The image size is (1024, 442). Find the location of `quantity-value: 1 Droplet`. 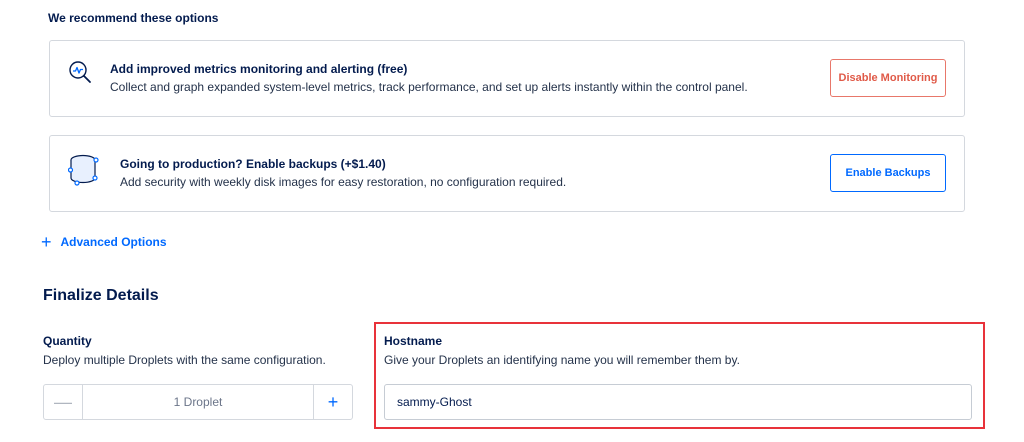

quantity-value: 1 Droplet is located at coordinates (198, 402).